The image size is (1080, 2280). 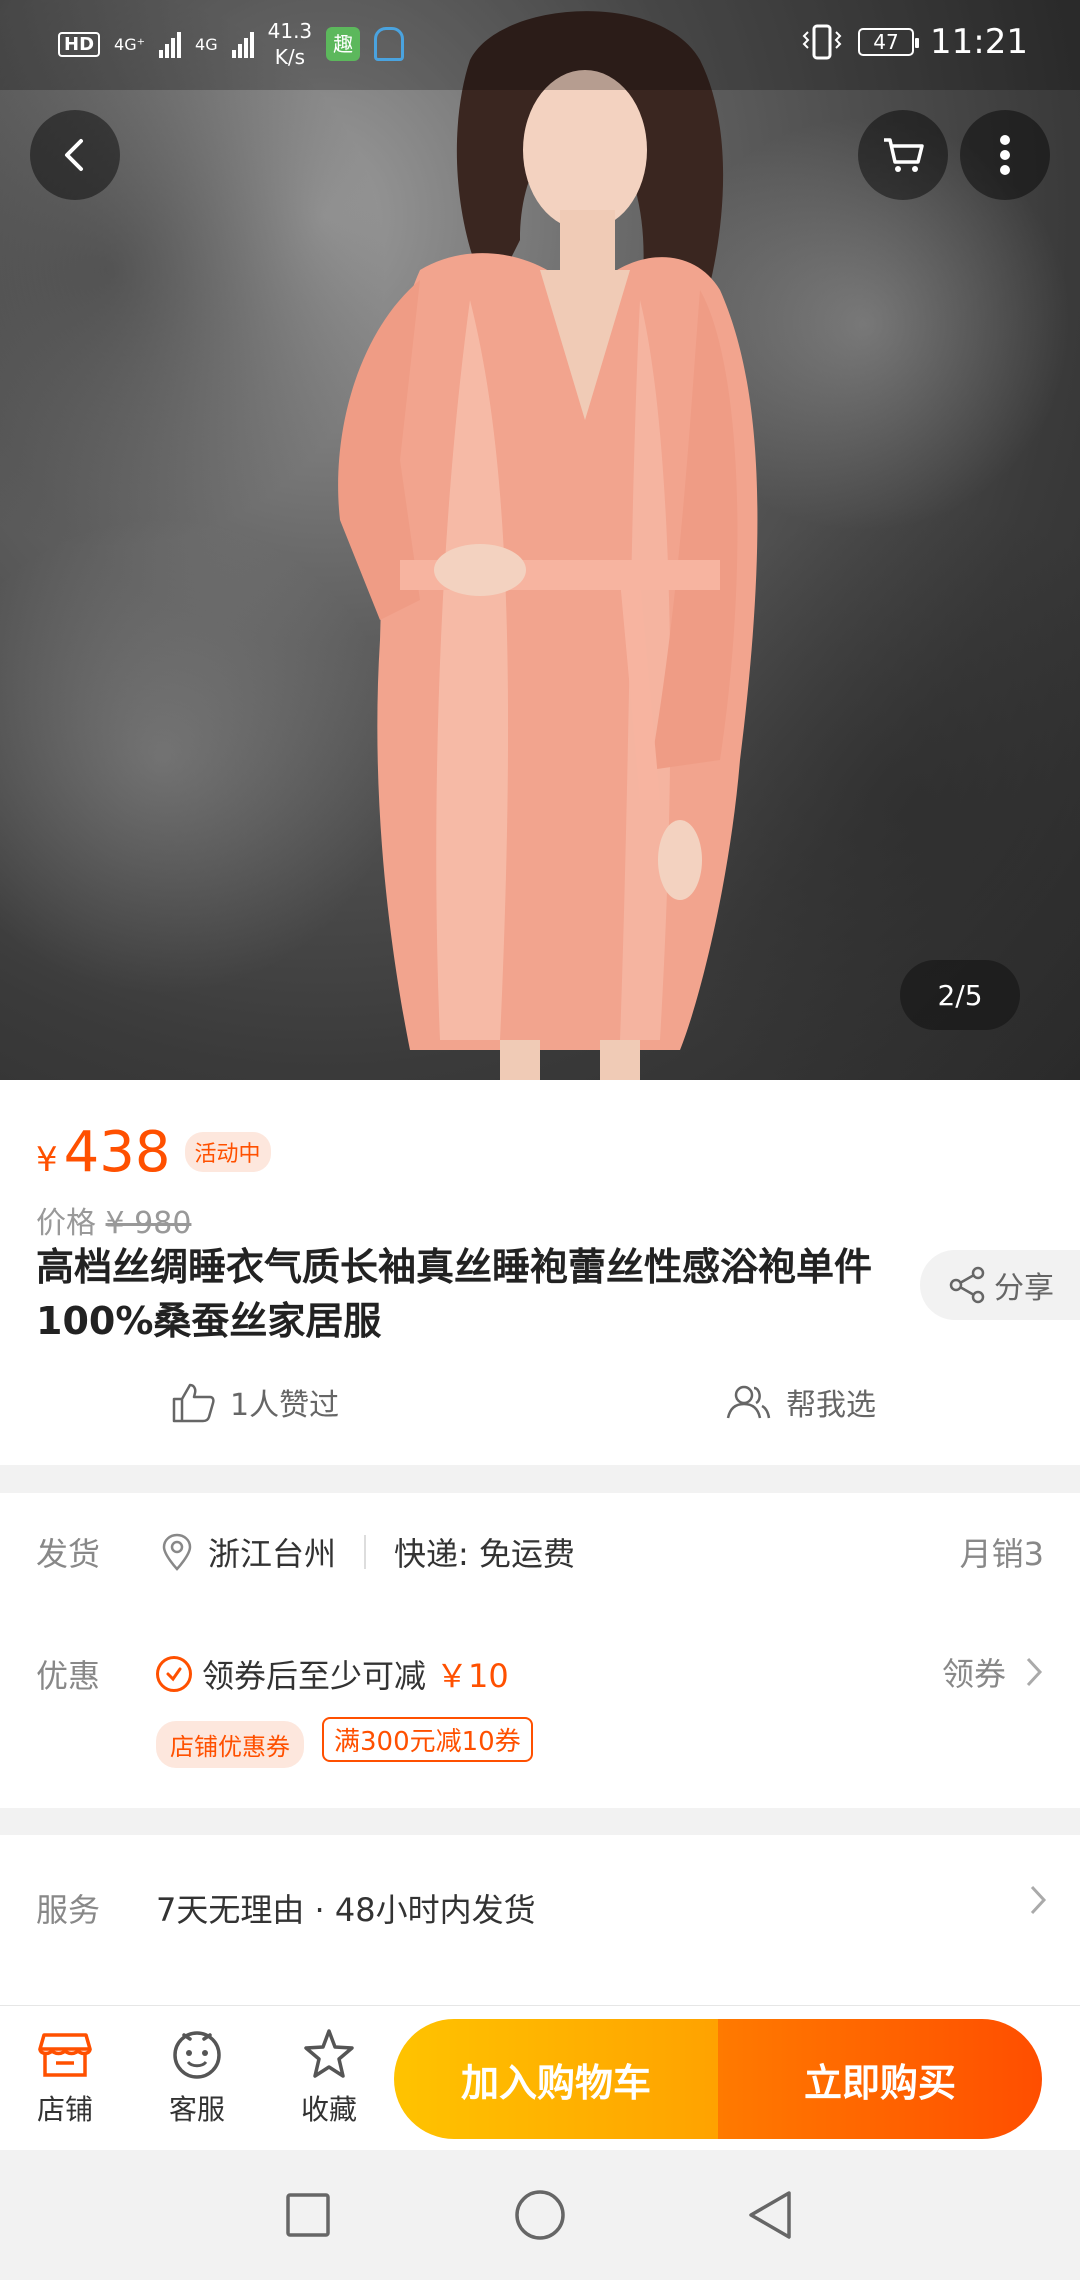 I want to click on favorite-button: 收藏, so click(x=329, y=2076).